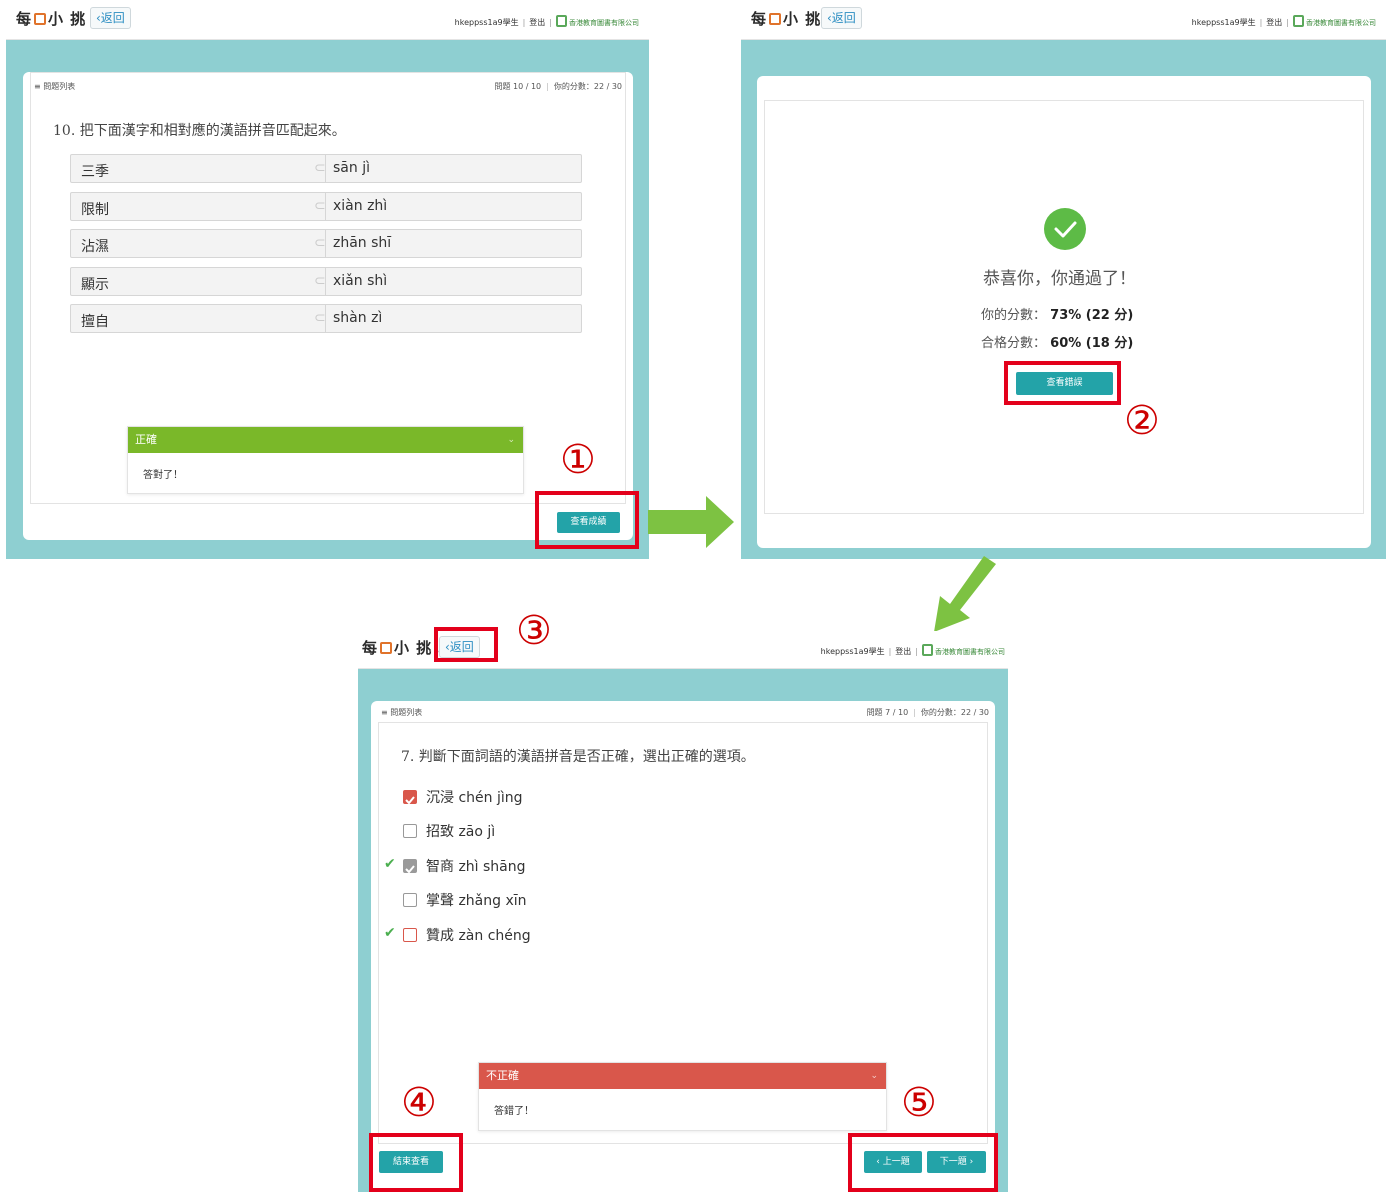 This screenshot has height=1192, width=1392. I want to click on callout-number-1: ①, so click(578, 460).